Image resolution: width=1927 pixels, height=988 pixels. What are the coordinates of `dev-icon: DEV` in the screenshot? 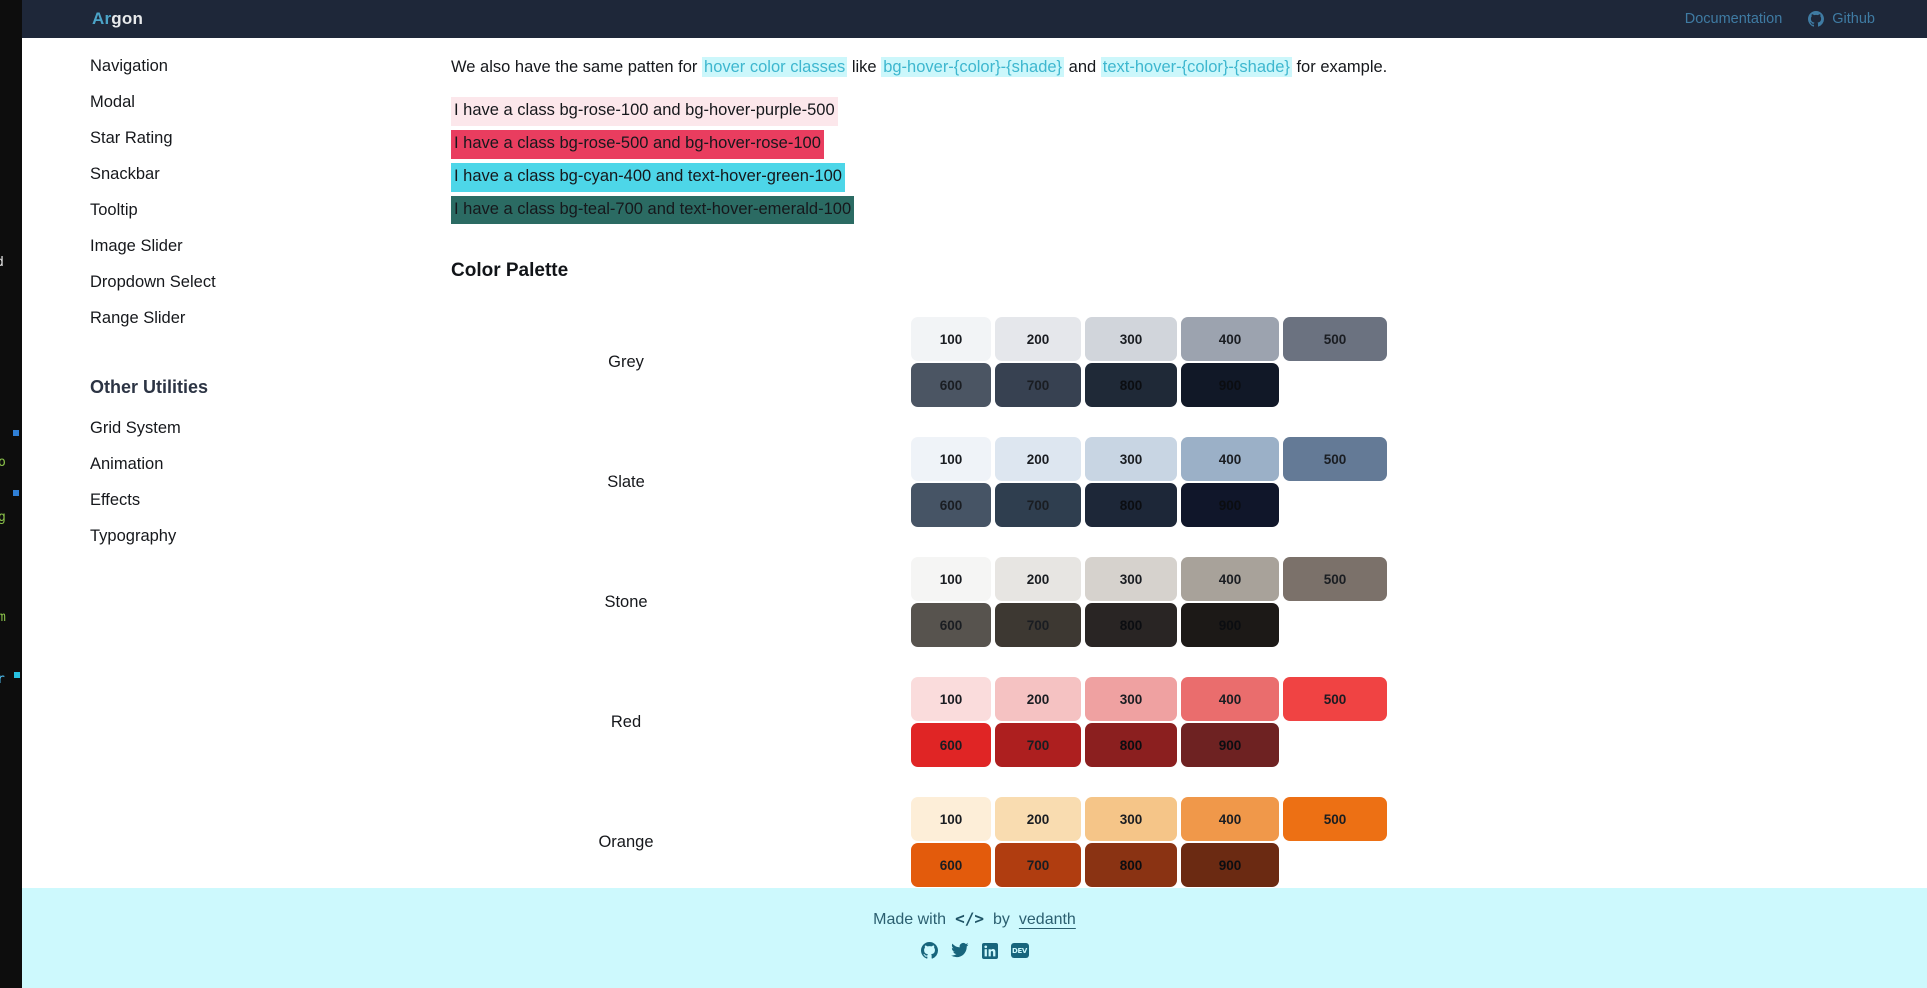 It's located at (1019, 950).